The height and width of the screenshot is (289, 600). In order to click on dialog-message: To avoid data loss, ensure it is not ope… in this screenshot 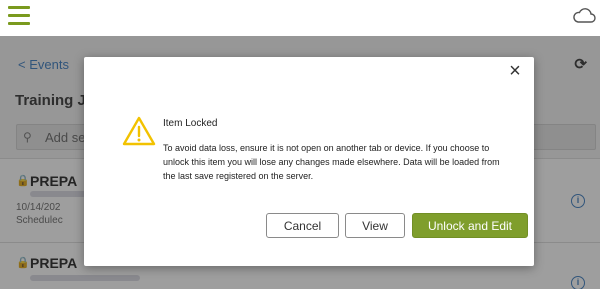, I will do `click(331, 162)`.